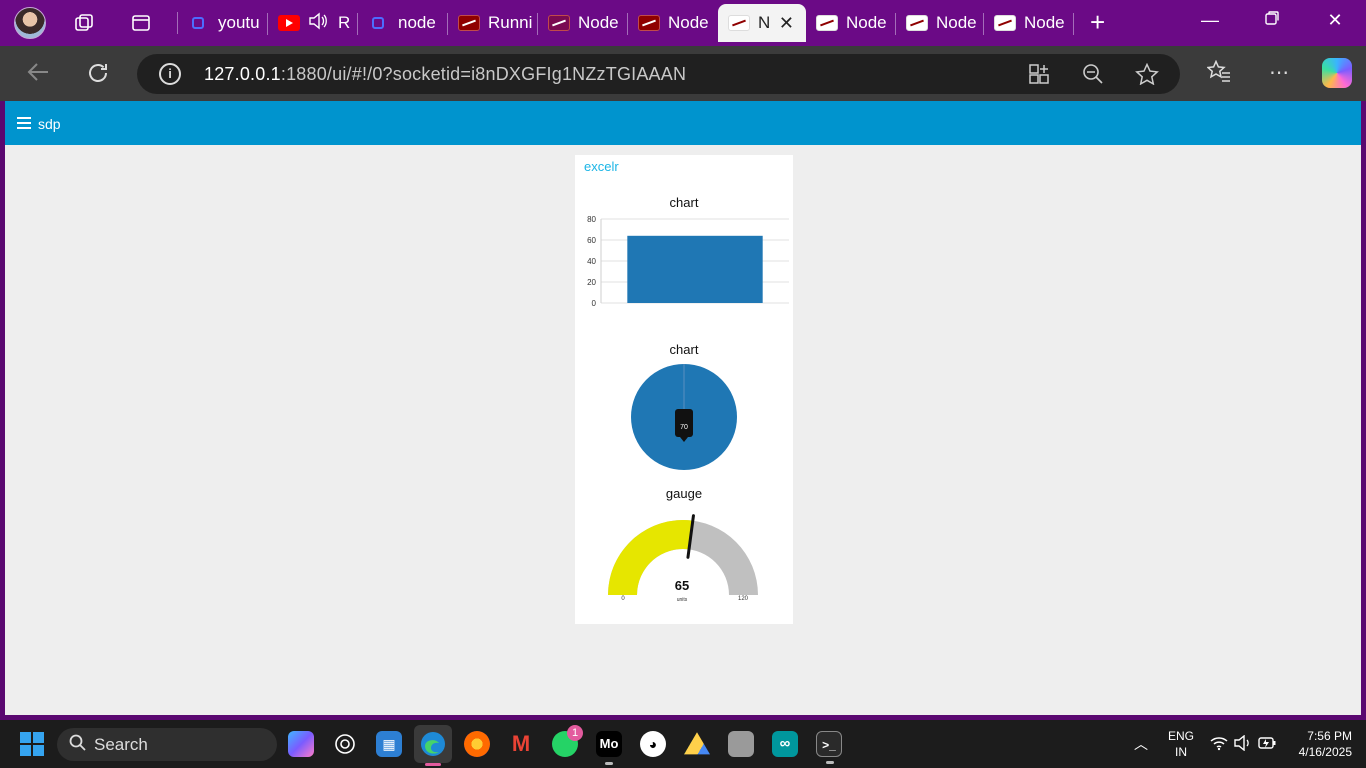 This screenshot has height=768, width=1366. I want to click on system-clock: 7:56 PM 4/16/2025, so click(1320, 744).